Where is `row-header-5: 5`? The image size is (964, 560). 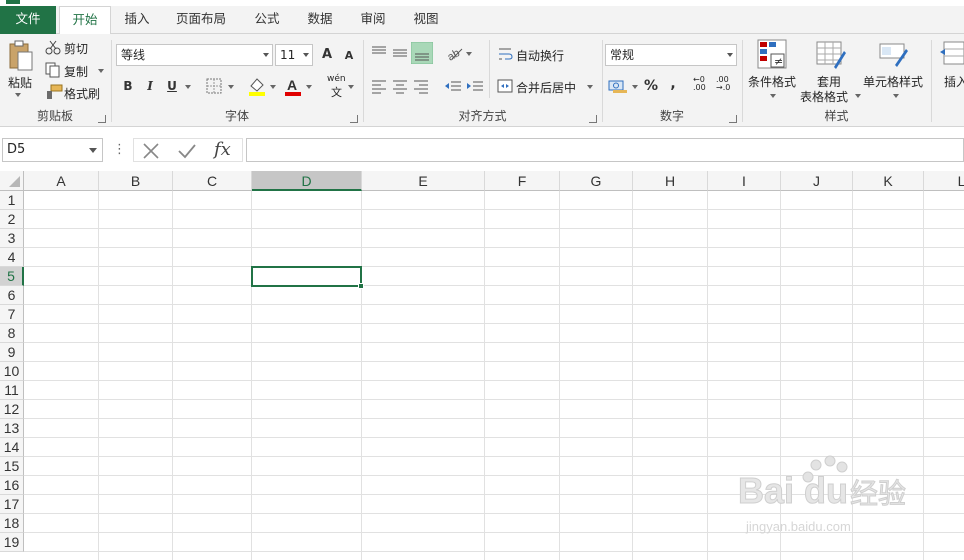 row-header-5: 5 is located at coordinates (12, 276).